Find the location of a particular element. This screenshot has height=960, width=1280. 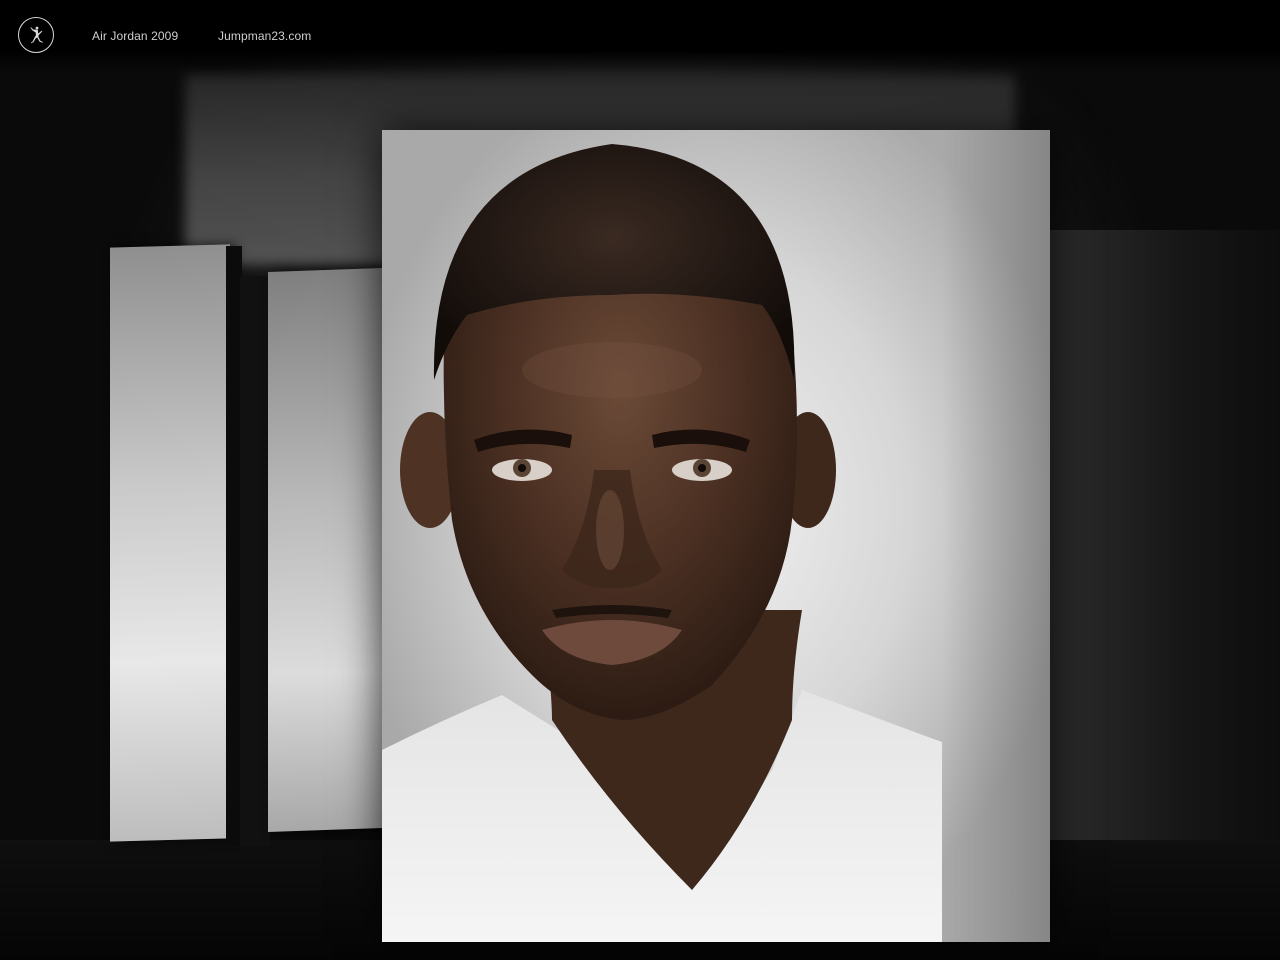

photo-edge-shadow is located at coordinates (996, 536).